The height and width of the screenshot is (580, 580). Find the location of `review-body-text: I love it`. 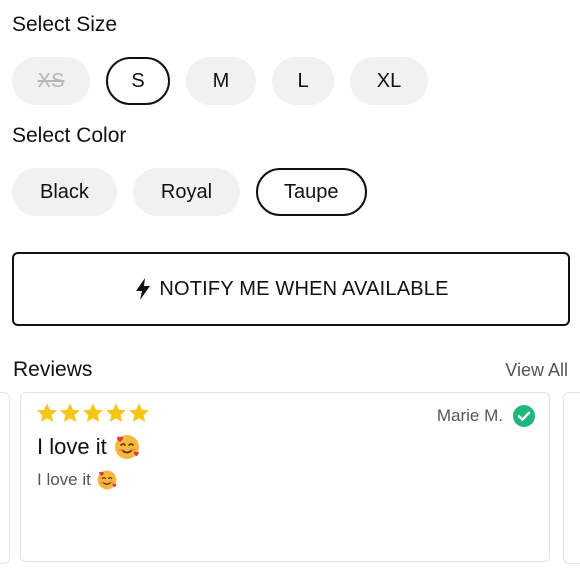

review-body-text: I love it is located at coordinates (64, 479).